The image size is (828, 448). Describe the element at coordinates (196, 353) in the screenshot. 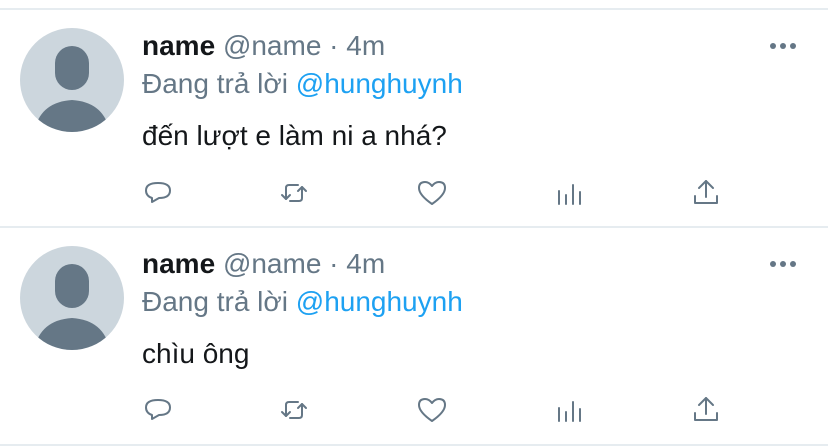

I see `tweet-text: chìu ông` at that location.